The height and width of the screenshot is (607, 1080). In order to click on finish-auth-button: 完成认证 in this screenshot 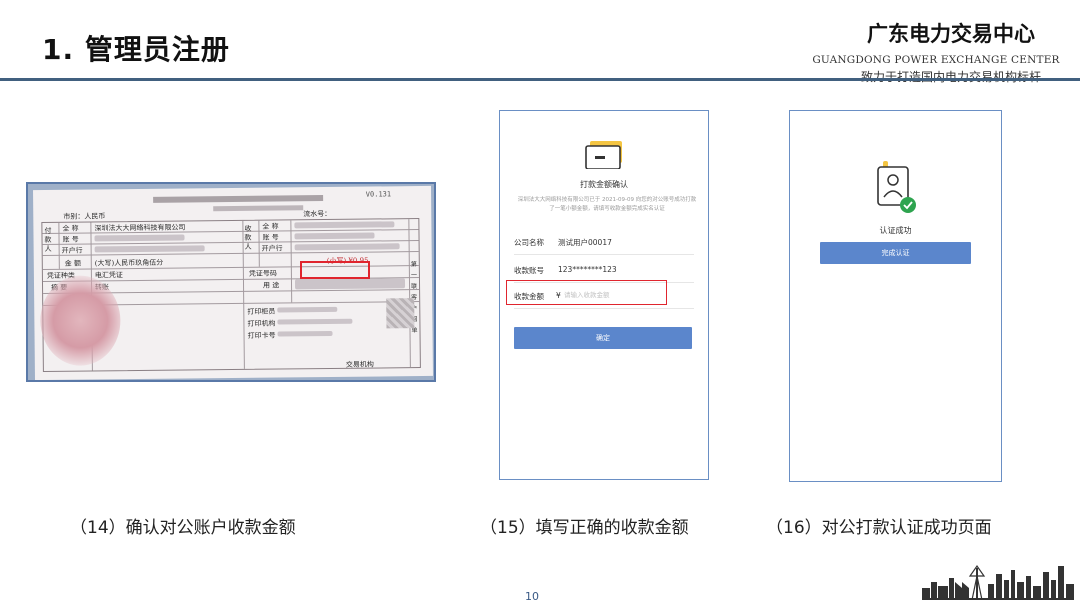, I will do `click(895, 253)`.